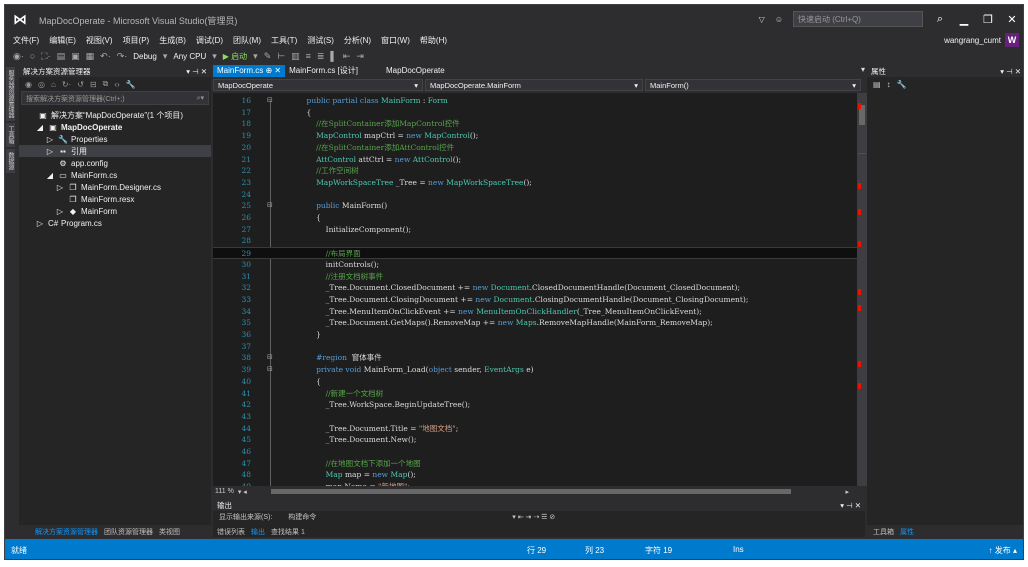 This screenshot has height=567, width=1028. Describe the element at coordinates (28, 84) in the screenshot. I see `back-icon: ◉` at that location.